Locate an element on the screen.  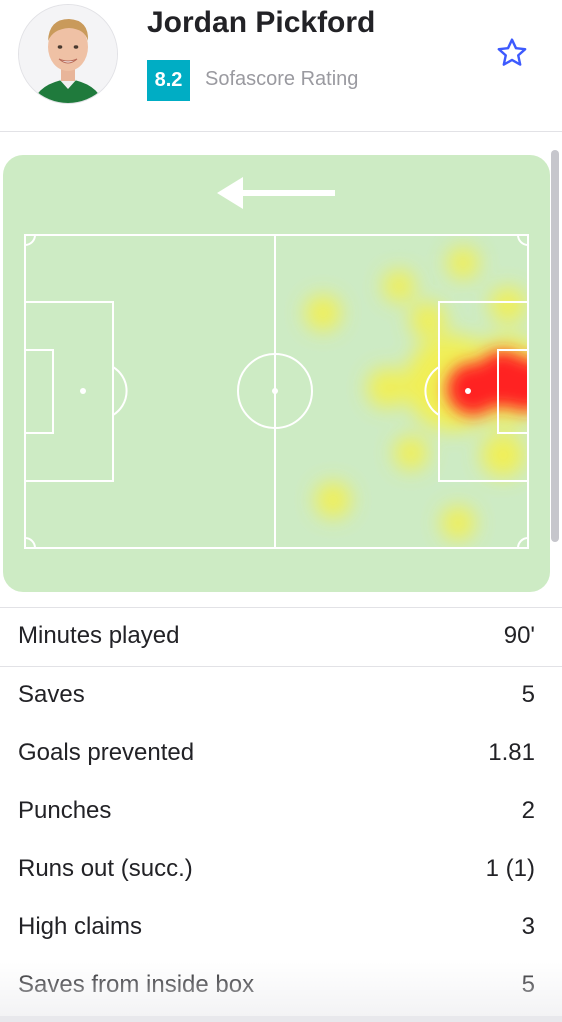
avatar is located at coordinates (68, 54).